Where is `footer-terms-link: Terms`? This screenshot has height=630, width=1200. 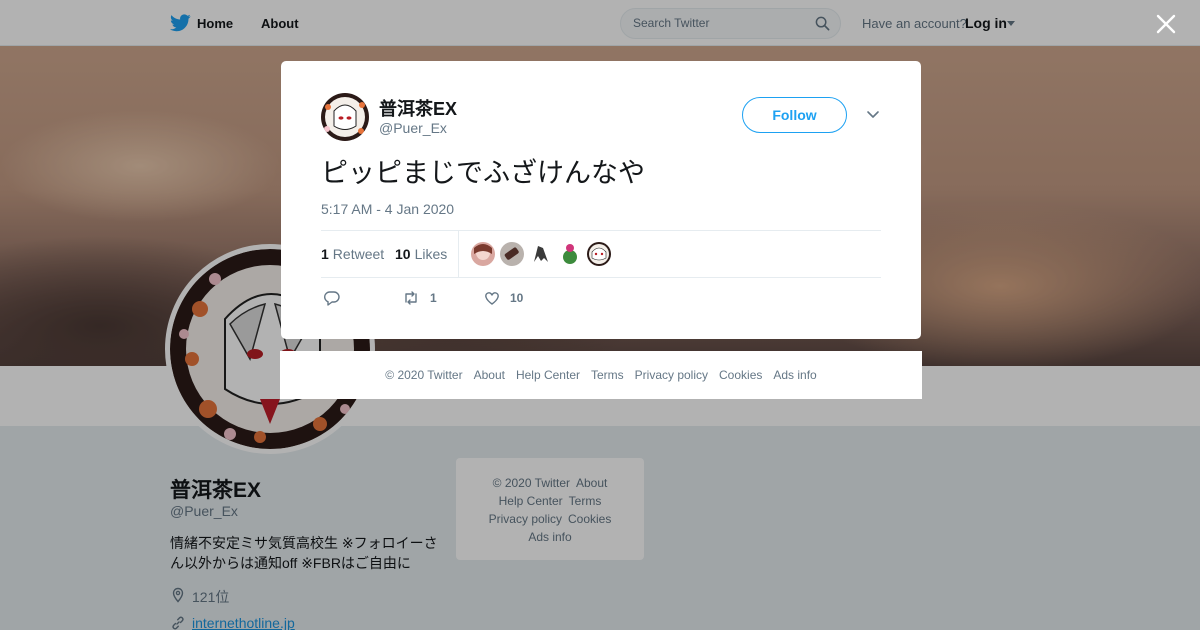
footer-terms-link: Terms is located at coordinates (607, 375).